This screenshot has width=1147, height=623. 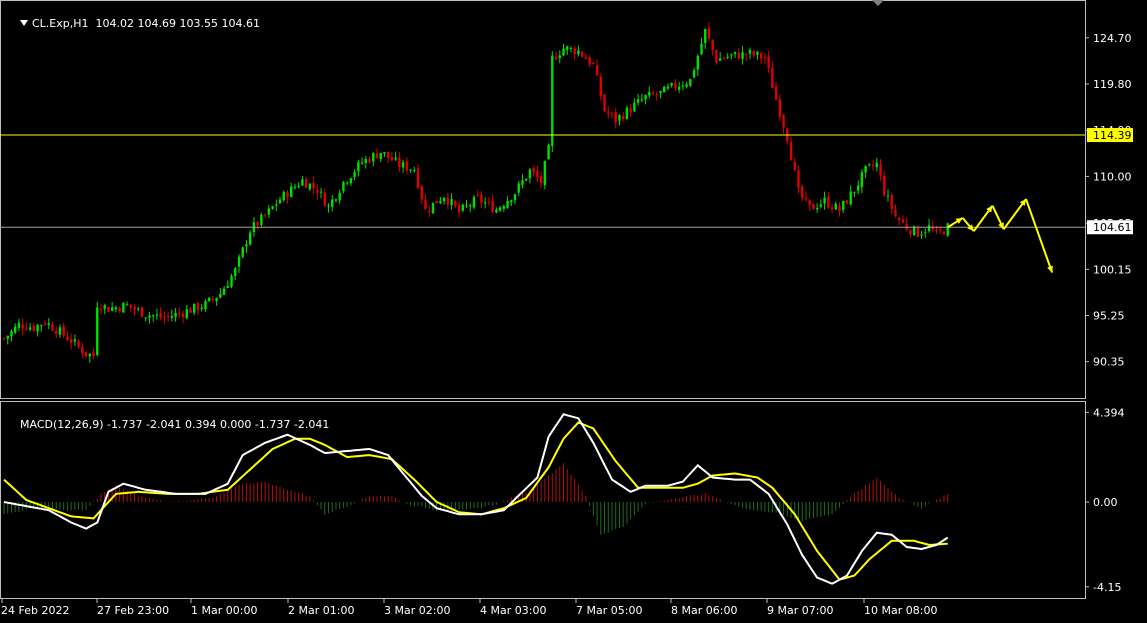 I want to click on price-tick-label: 124.70, so click(x=1112, y=38).